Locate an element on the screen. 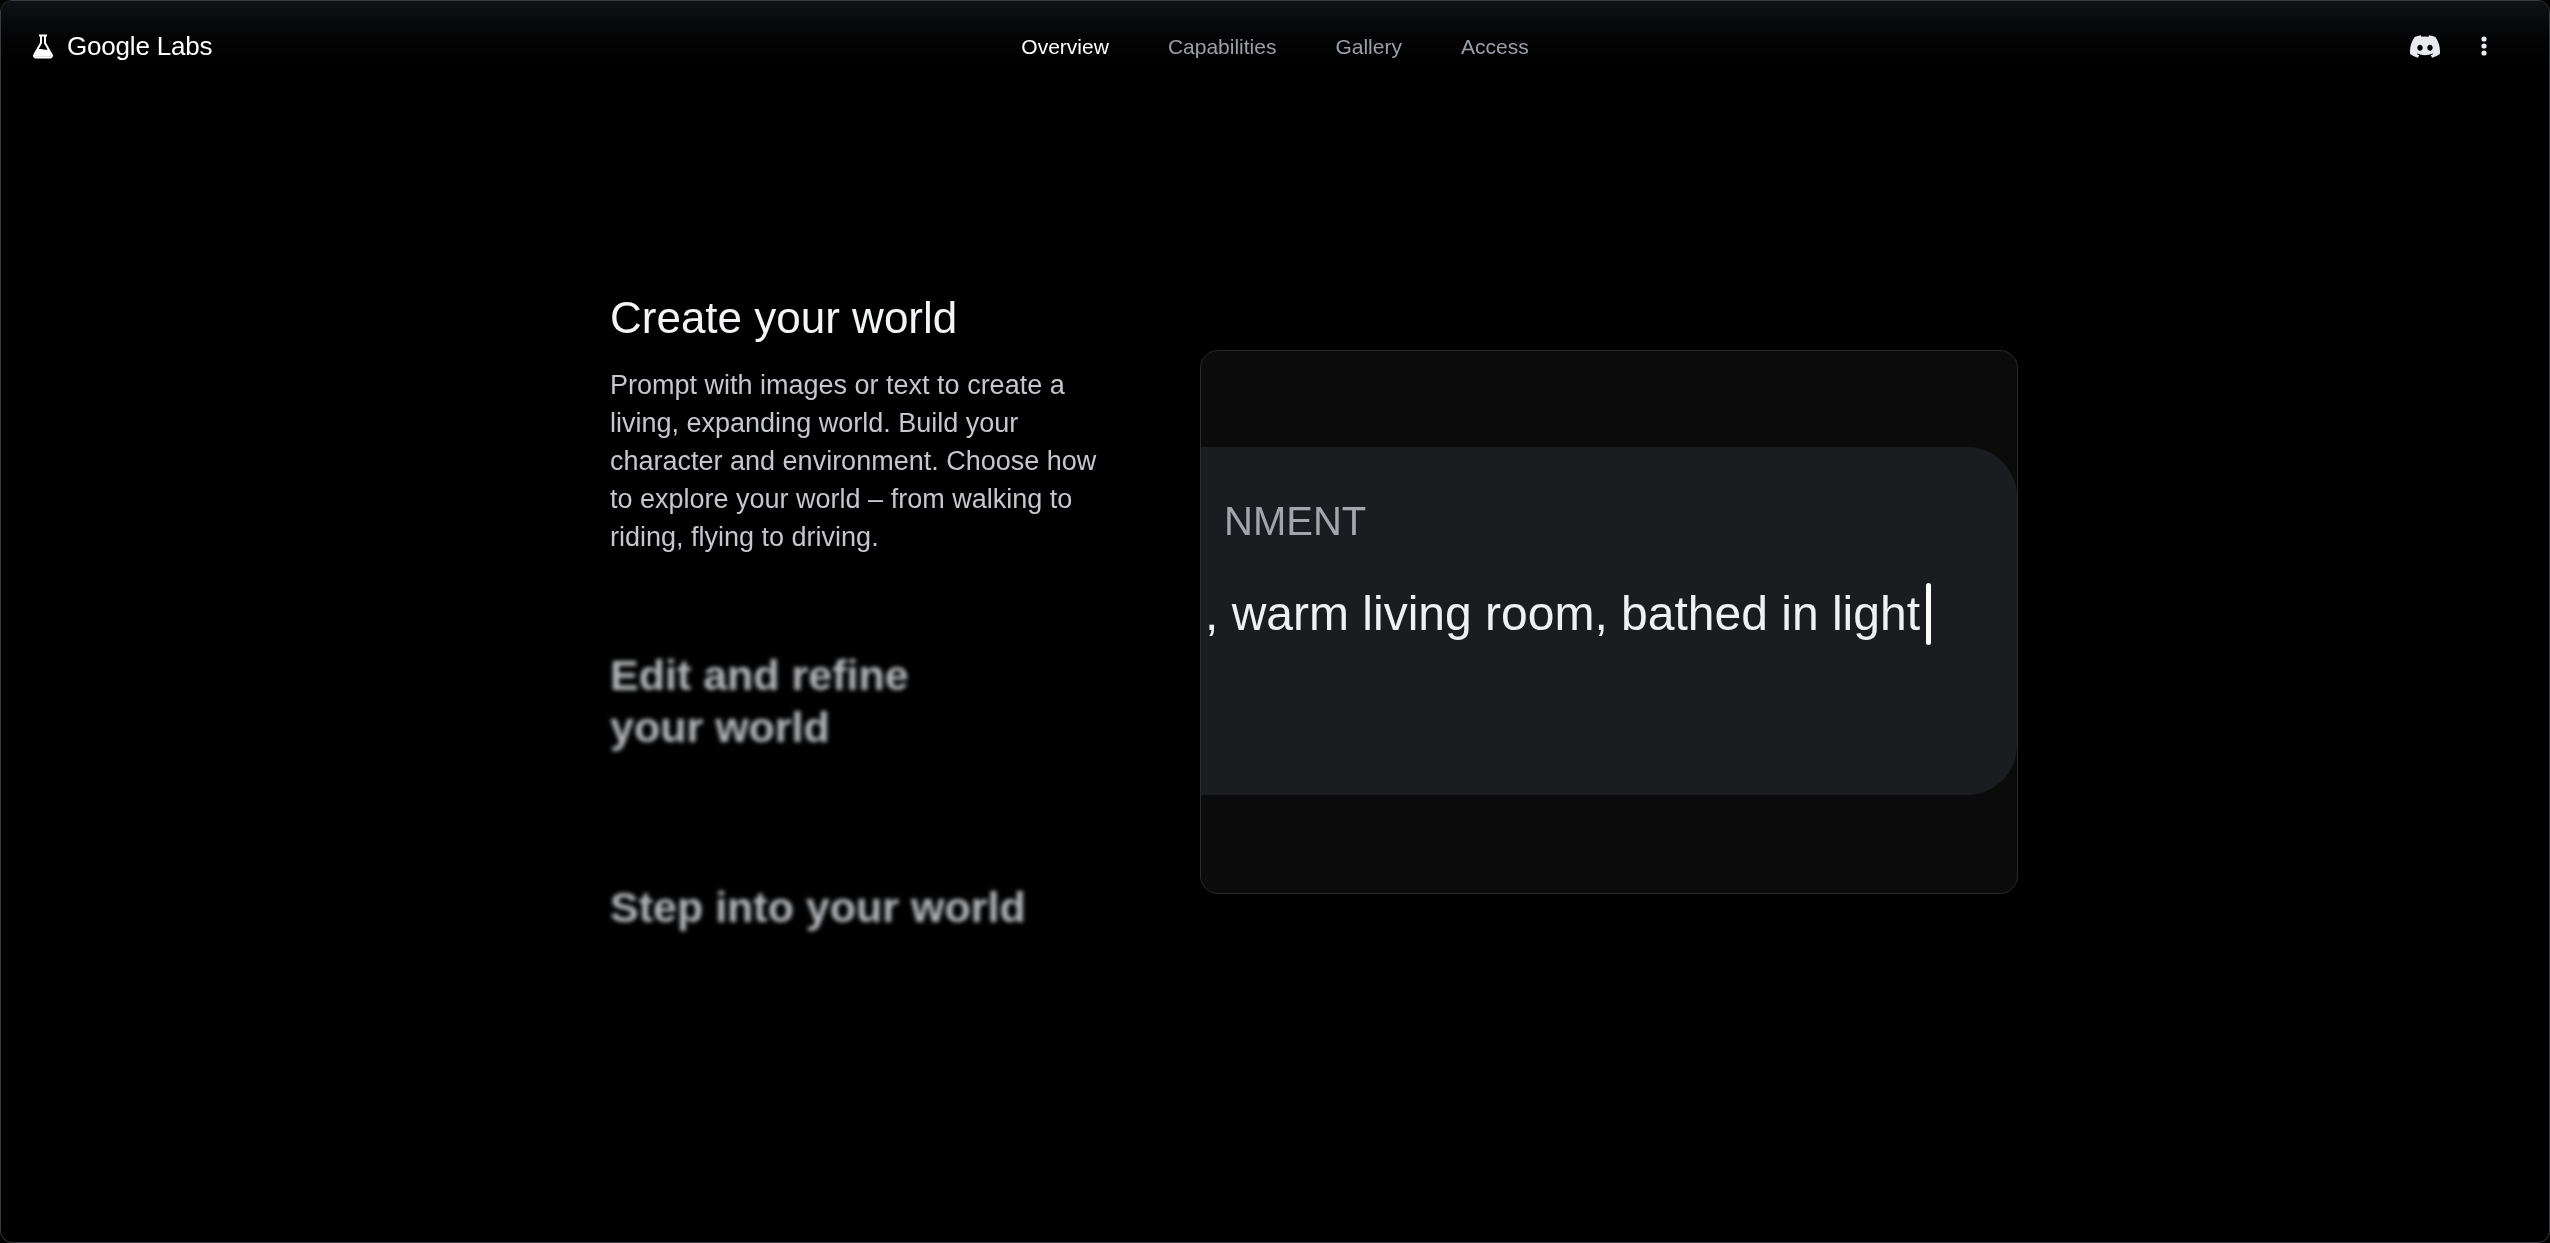  prompt-field: NMENT , warm living room, bathed in light is located at coordinates (1609, 621).